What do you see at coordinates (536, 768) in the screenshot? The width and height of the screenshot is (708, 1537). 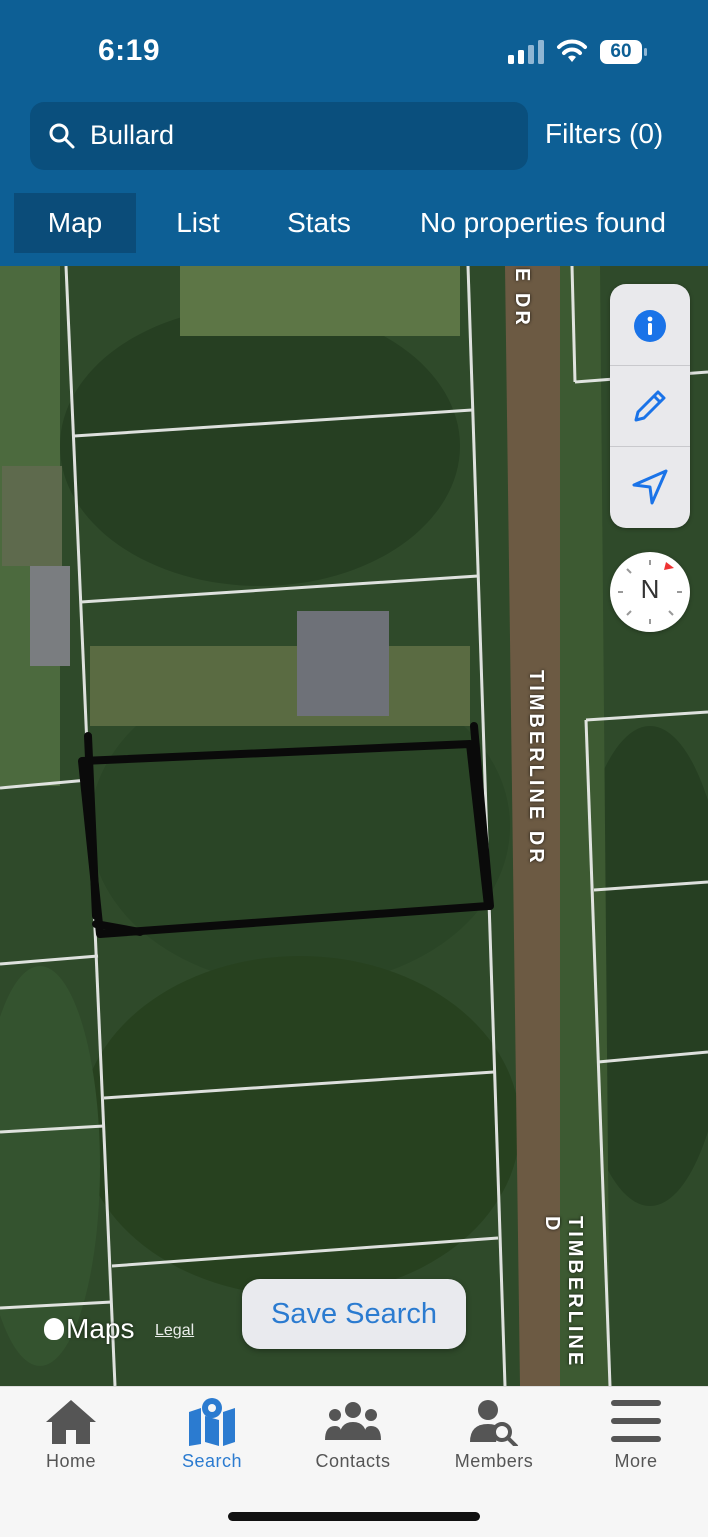 I see `road-label-timberline-dr: TIMBERLINE DR` at bounding box center [536, 768].